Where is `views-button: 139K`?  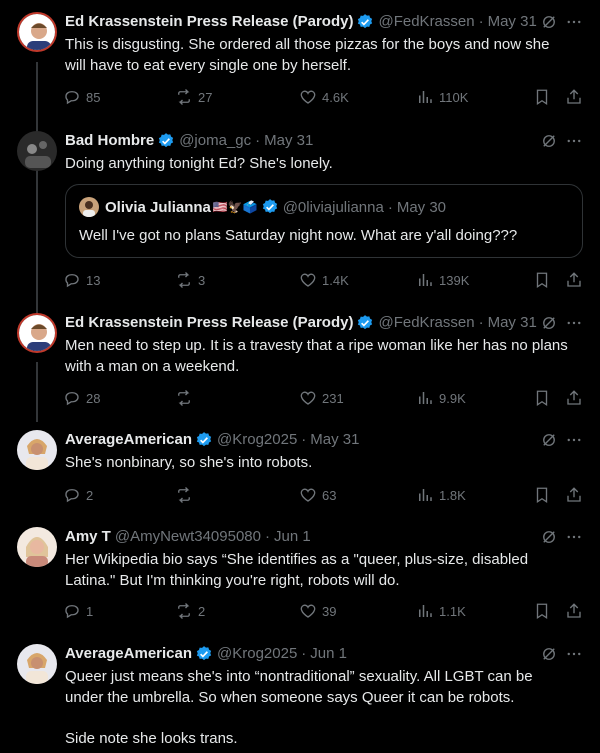 views-button: 139K is located at coordinates (442, 280).